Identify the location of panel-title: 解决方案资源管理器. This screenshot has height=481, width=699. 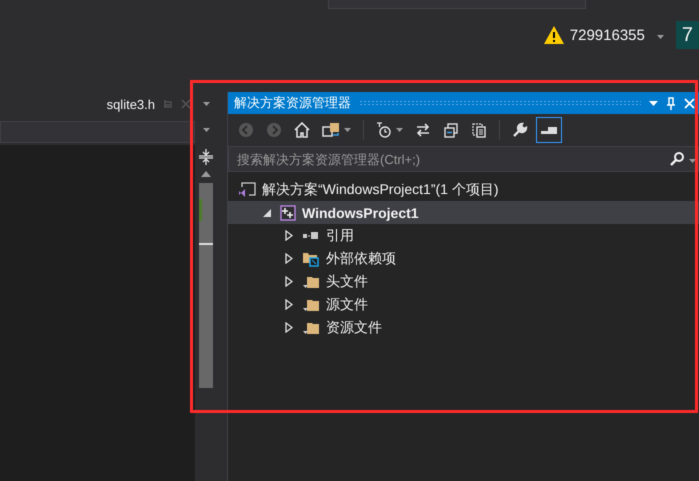
(292, 103).